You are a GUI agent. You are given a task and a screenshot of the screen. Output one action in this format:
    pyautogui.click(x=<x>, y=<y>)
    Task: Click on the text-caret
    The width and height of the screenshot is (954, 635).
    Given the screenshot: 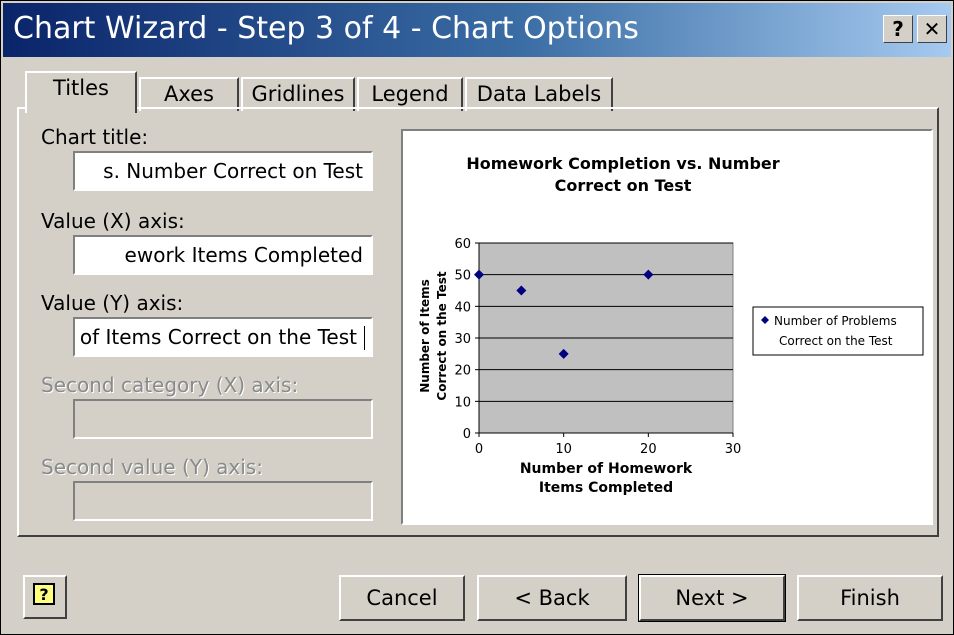 What is the action you would take?
    pyautogui.click(x=364, y=338)
    